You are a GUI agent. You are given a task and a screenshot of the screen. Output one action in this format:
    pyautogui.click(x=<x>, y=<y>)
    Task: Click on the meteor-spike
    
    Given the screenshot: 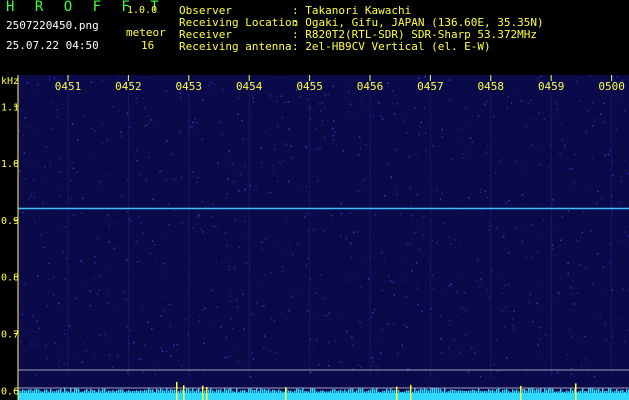 What is the action you would take?
    pyautogui.click(x=184, y=392)
    